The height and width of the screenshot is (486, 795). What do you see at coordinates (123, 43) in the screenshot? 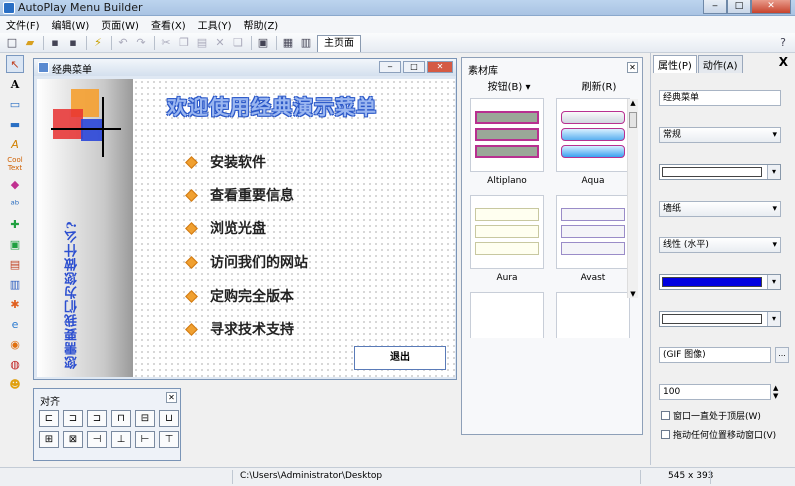
I see `undo-icon: ↶` at bounding box center [123, 43].